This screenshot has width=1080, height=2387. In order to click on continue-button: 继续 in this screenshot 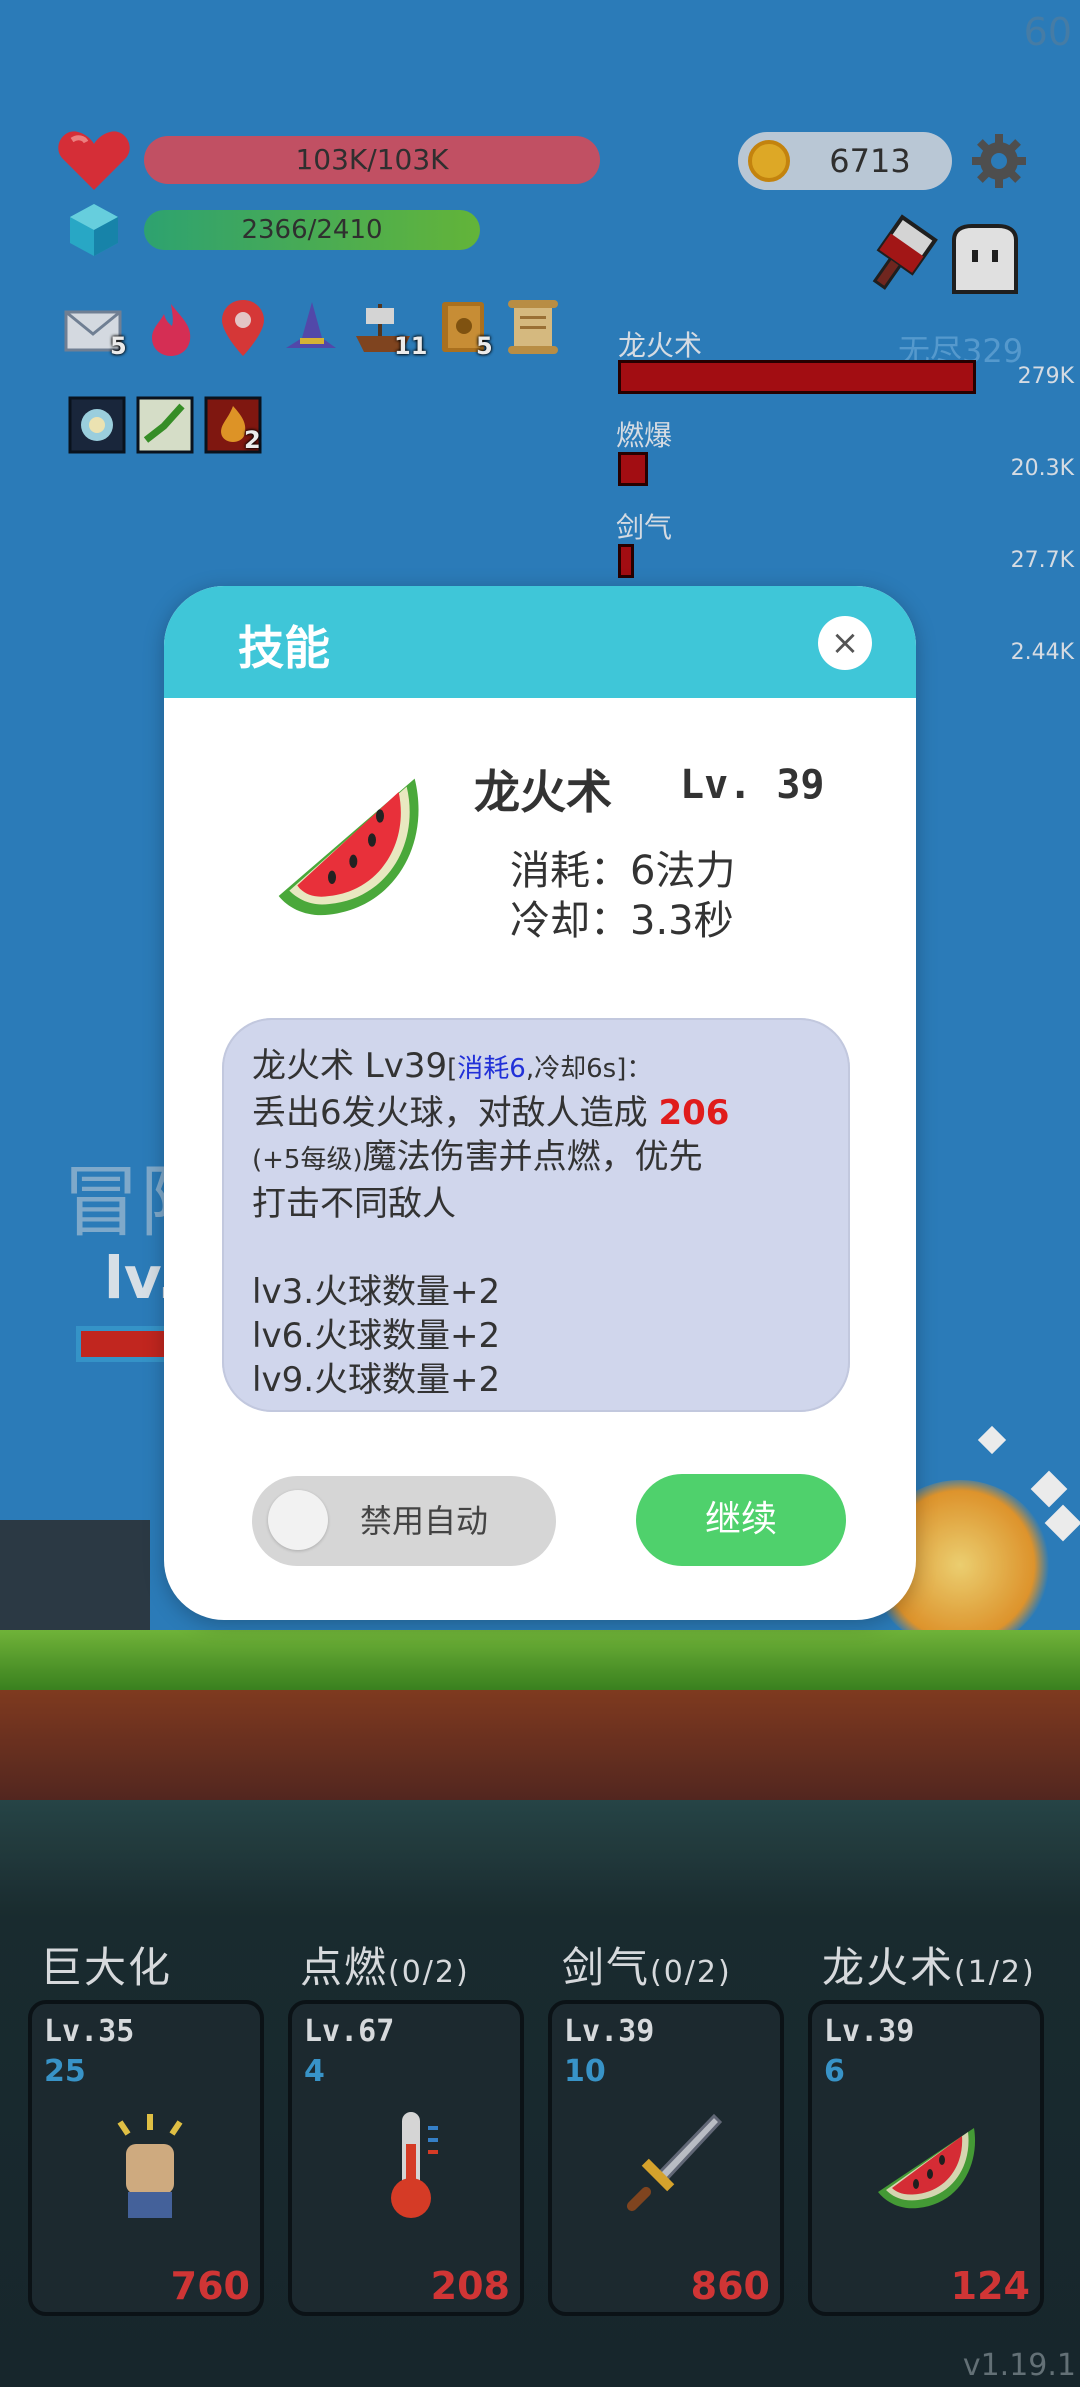, I will do `click(741, 1520)`.